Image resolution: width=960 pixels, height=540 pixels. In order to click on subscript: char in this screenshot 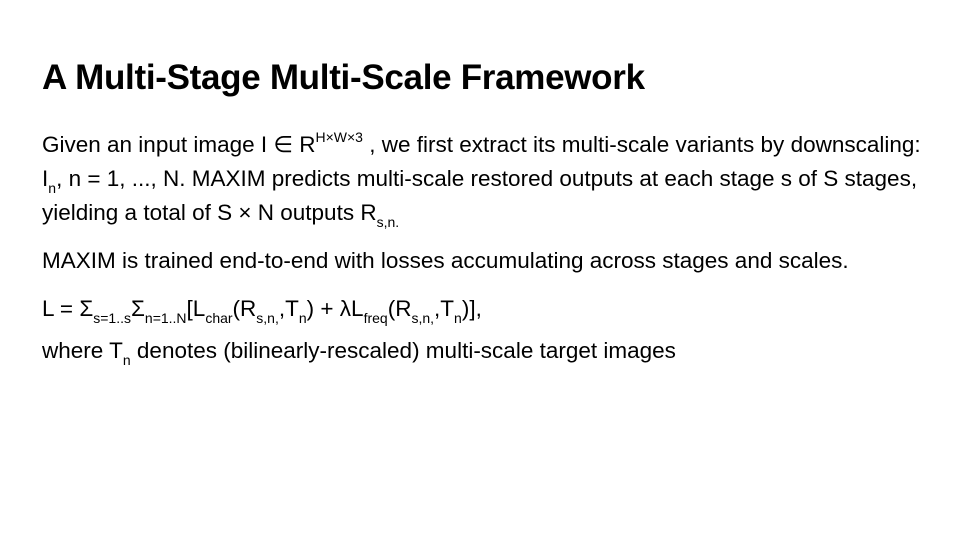, I will do `click(219, 318)`.